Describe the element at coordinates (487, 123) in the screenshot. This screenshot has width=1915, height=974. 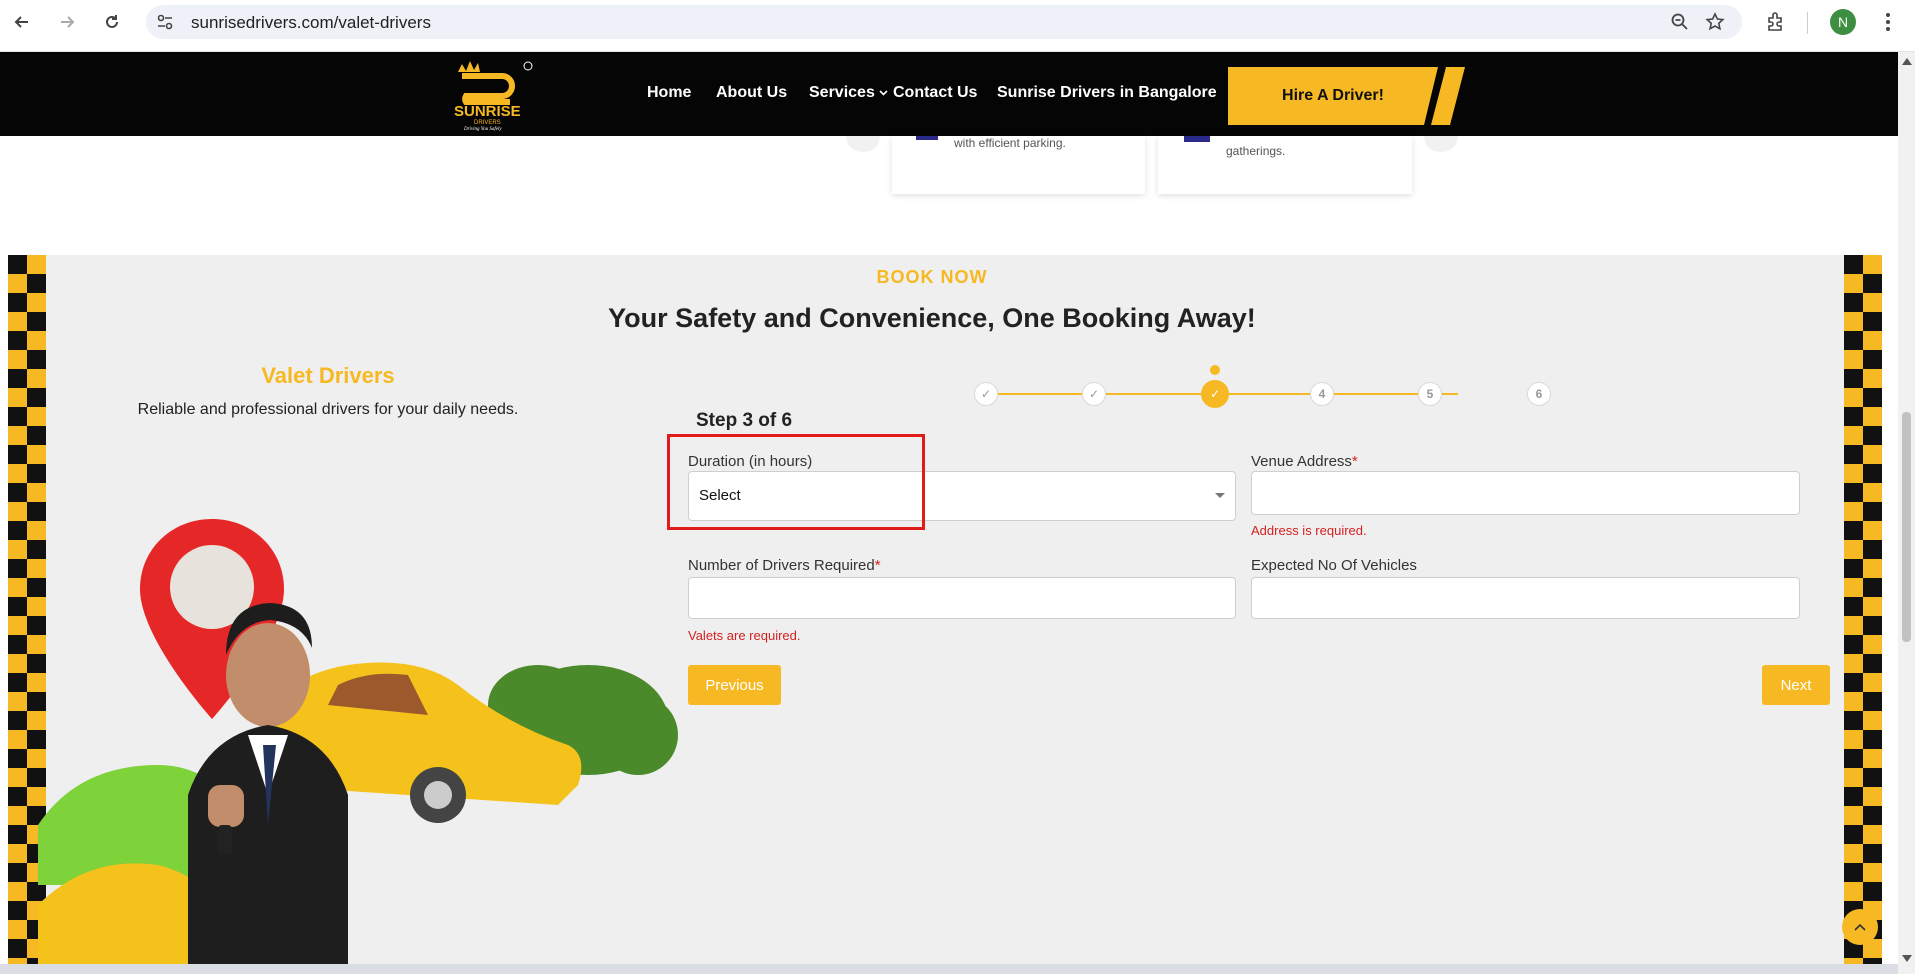
I see `logo-sub: DRIVERS` at that location.